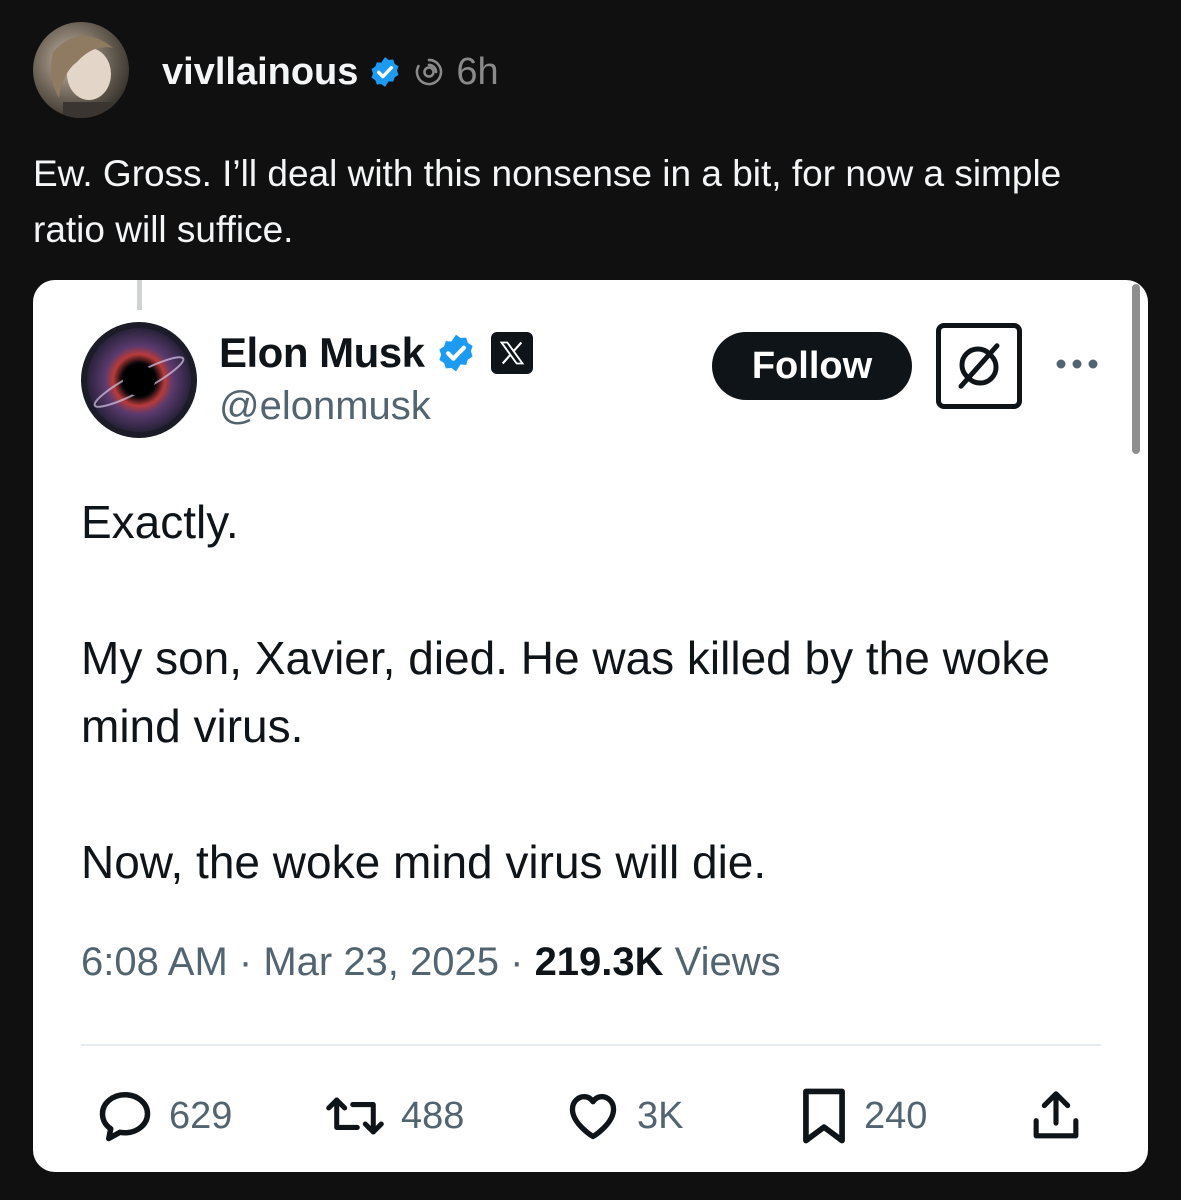 The height and width of the screenshot is (1200, 1181). I want to click on user-avatar, so click(81, 70).